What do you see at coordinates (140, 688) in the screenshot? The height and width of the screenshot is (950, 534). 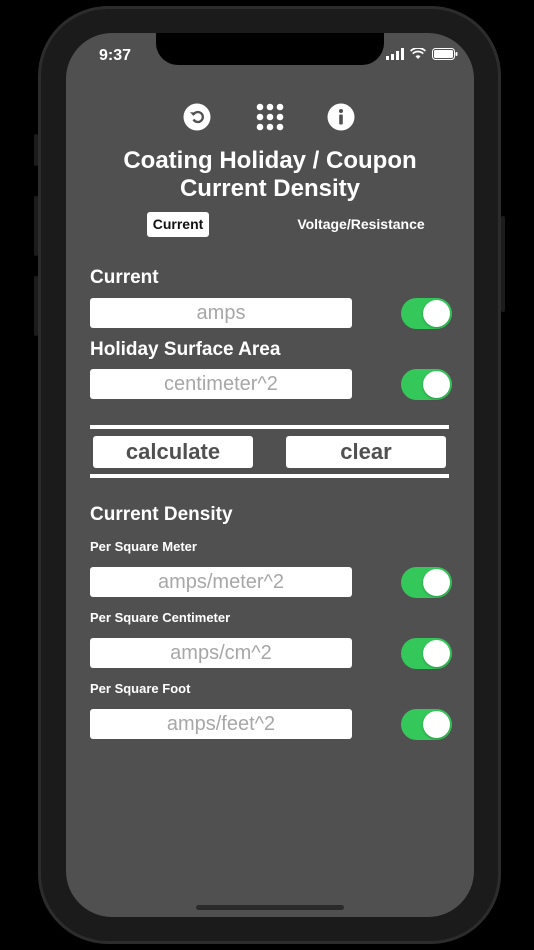 I see `per-ft2-label: Per Square Foot` at bounding box center [140, 688].